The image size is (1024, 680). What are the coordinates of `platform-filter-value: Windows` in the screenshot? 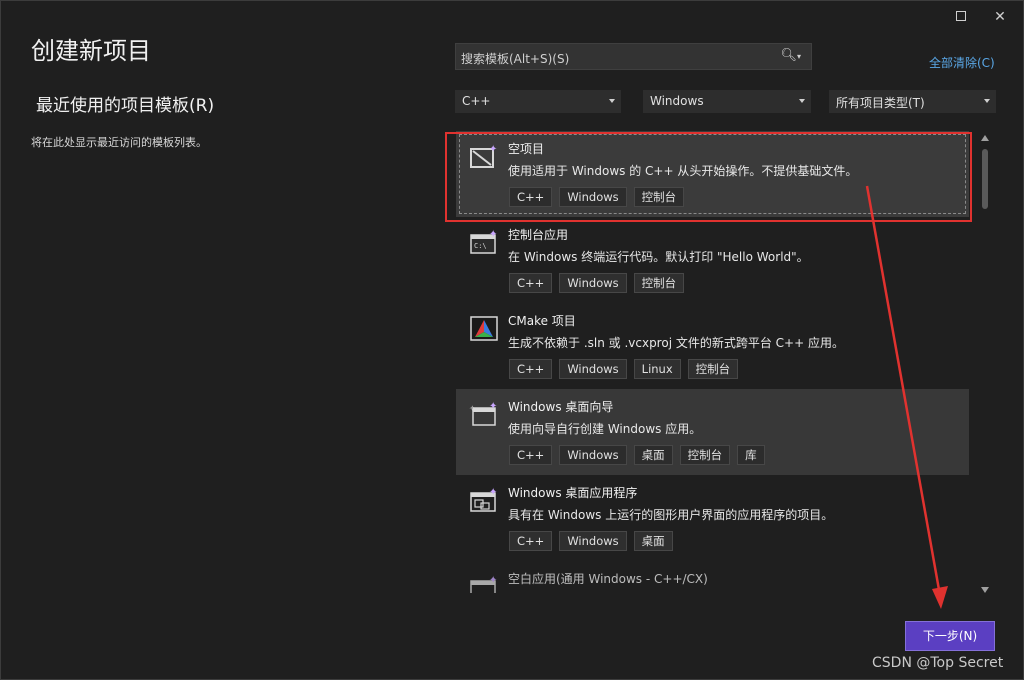 It's located at (677, 101).